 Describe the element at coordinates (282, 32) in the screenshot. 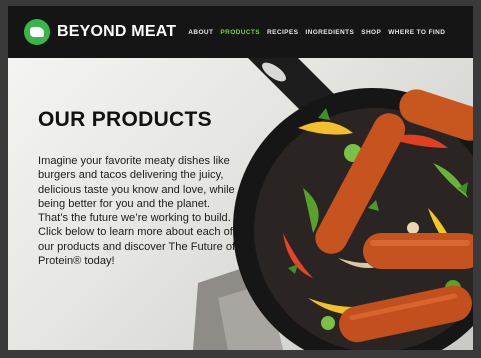

I see `nav-item-recipes: RECIPES` at that location.